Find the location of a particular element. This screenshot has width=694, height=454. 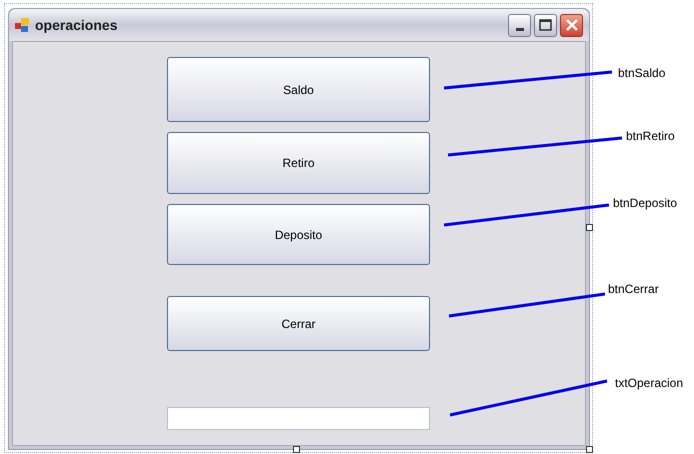

close-button is located at coordinates (571, 25).